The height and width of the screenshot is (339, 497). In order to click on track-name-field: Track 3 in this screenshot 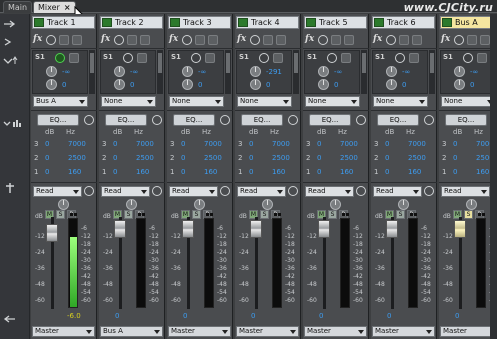, I will do `click(199, 22)`.